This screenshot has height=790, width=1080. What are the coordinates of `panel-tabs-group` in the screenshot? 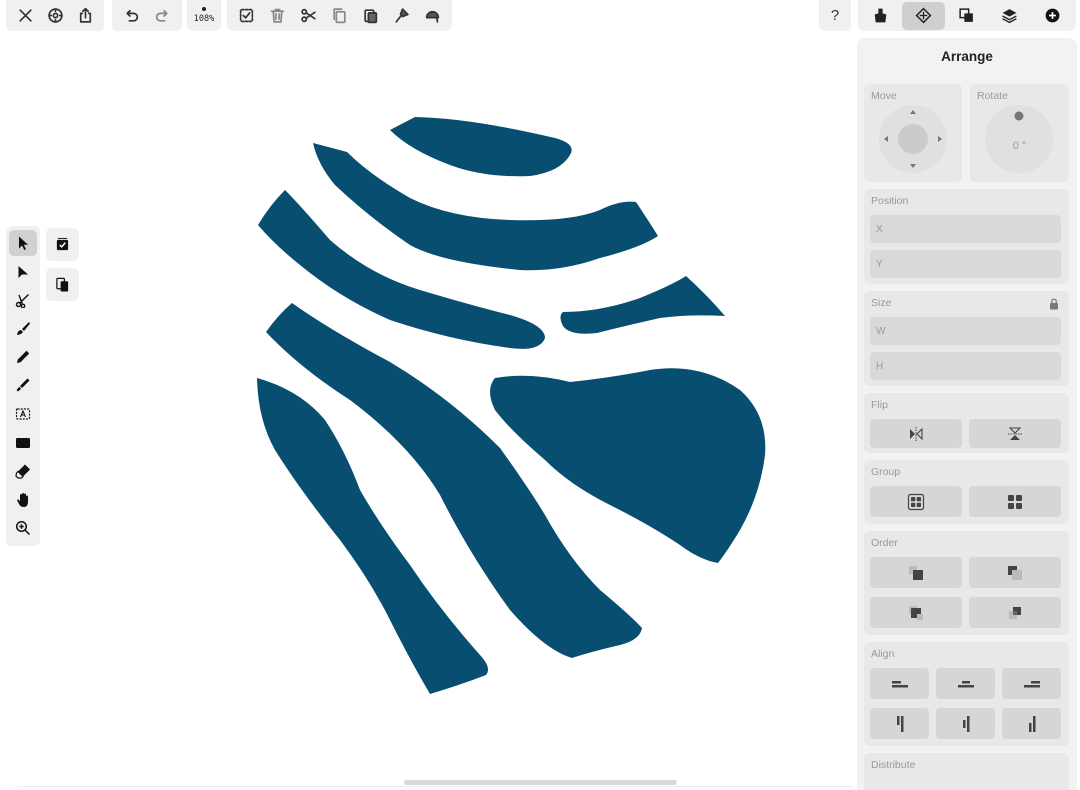 It's located at (967, 15).